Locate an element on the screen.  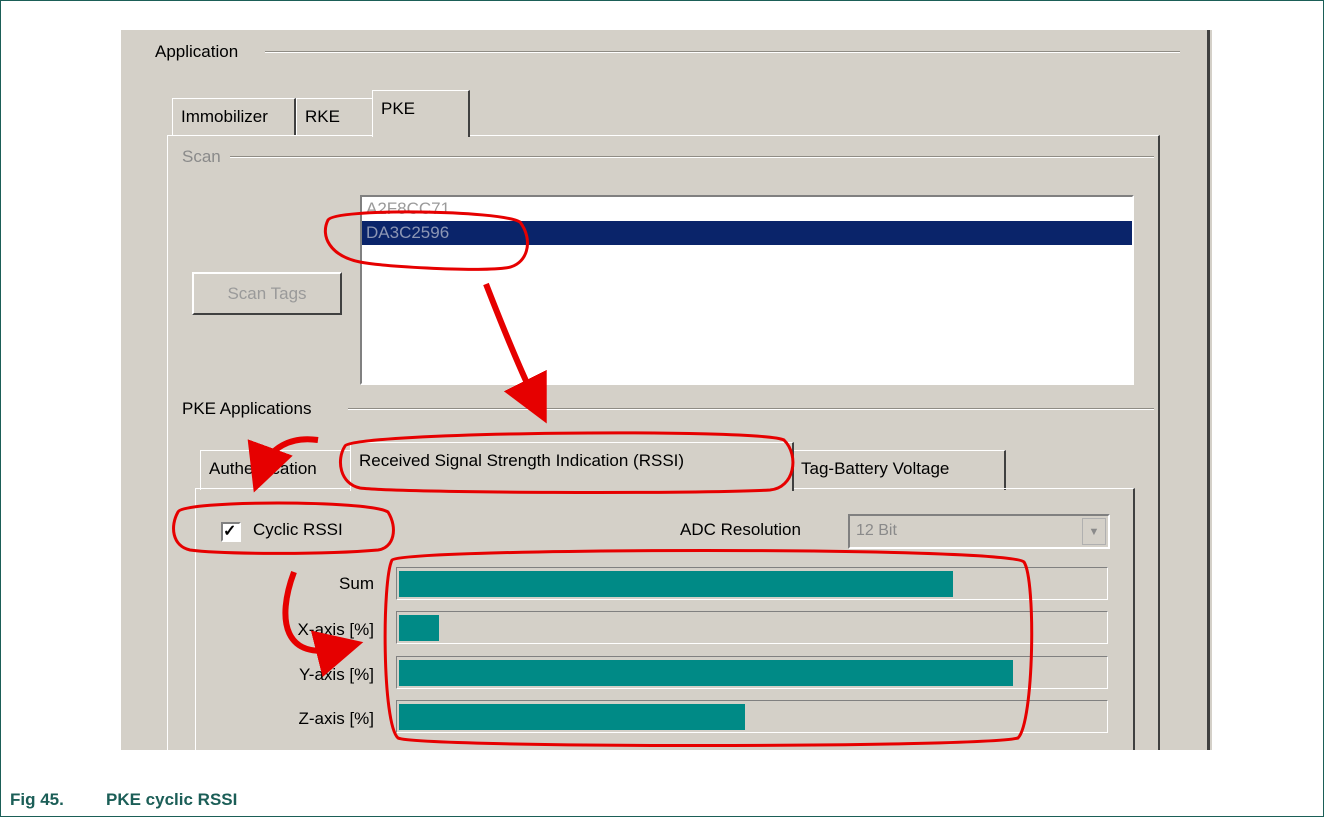
application-group-label: Application is located at coordinates (200, 52).